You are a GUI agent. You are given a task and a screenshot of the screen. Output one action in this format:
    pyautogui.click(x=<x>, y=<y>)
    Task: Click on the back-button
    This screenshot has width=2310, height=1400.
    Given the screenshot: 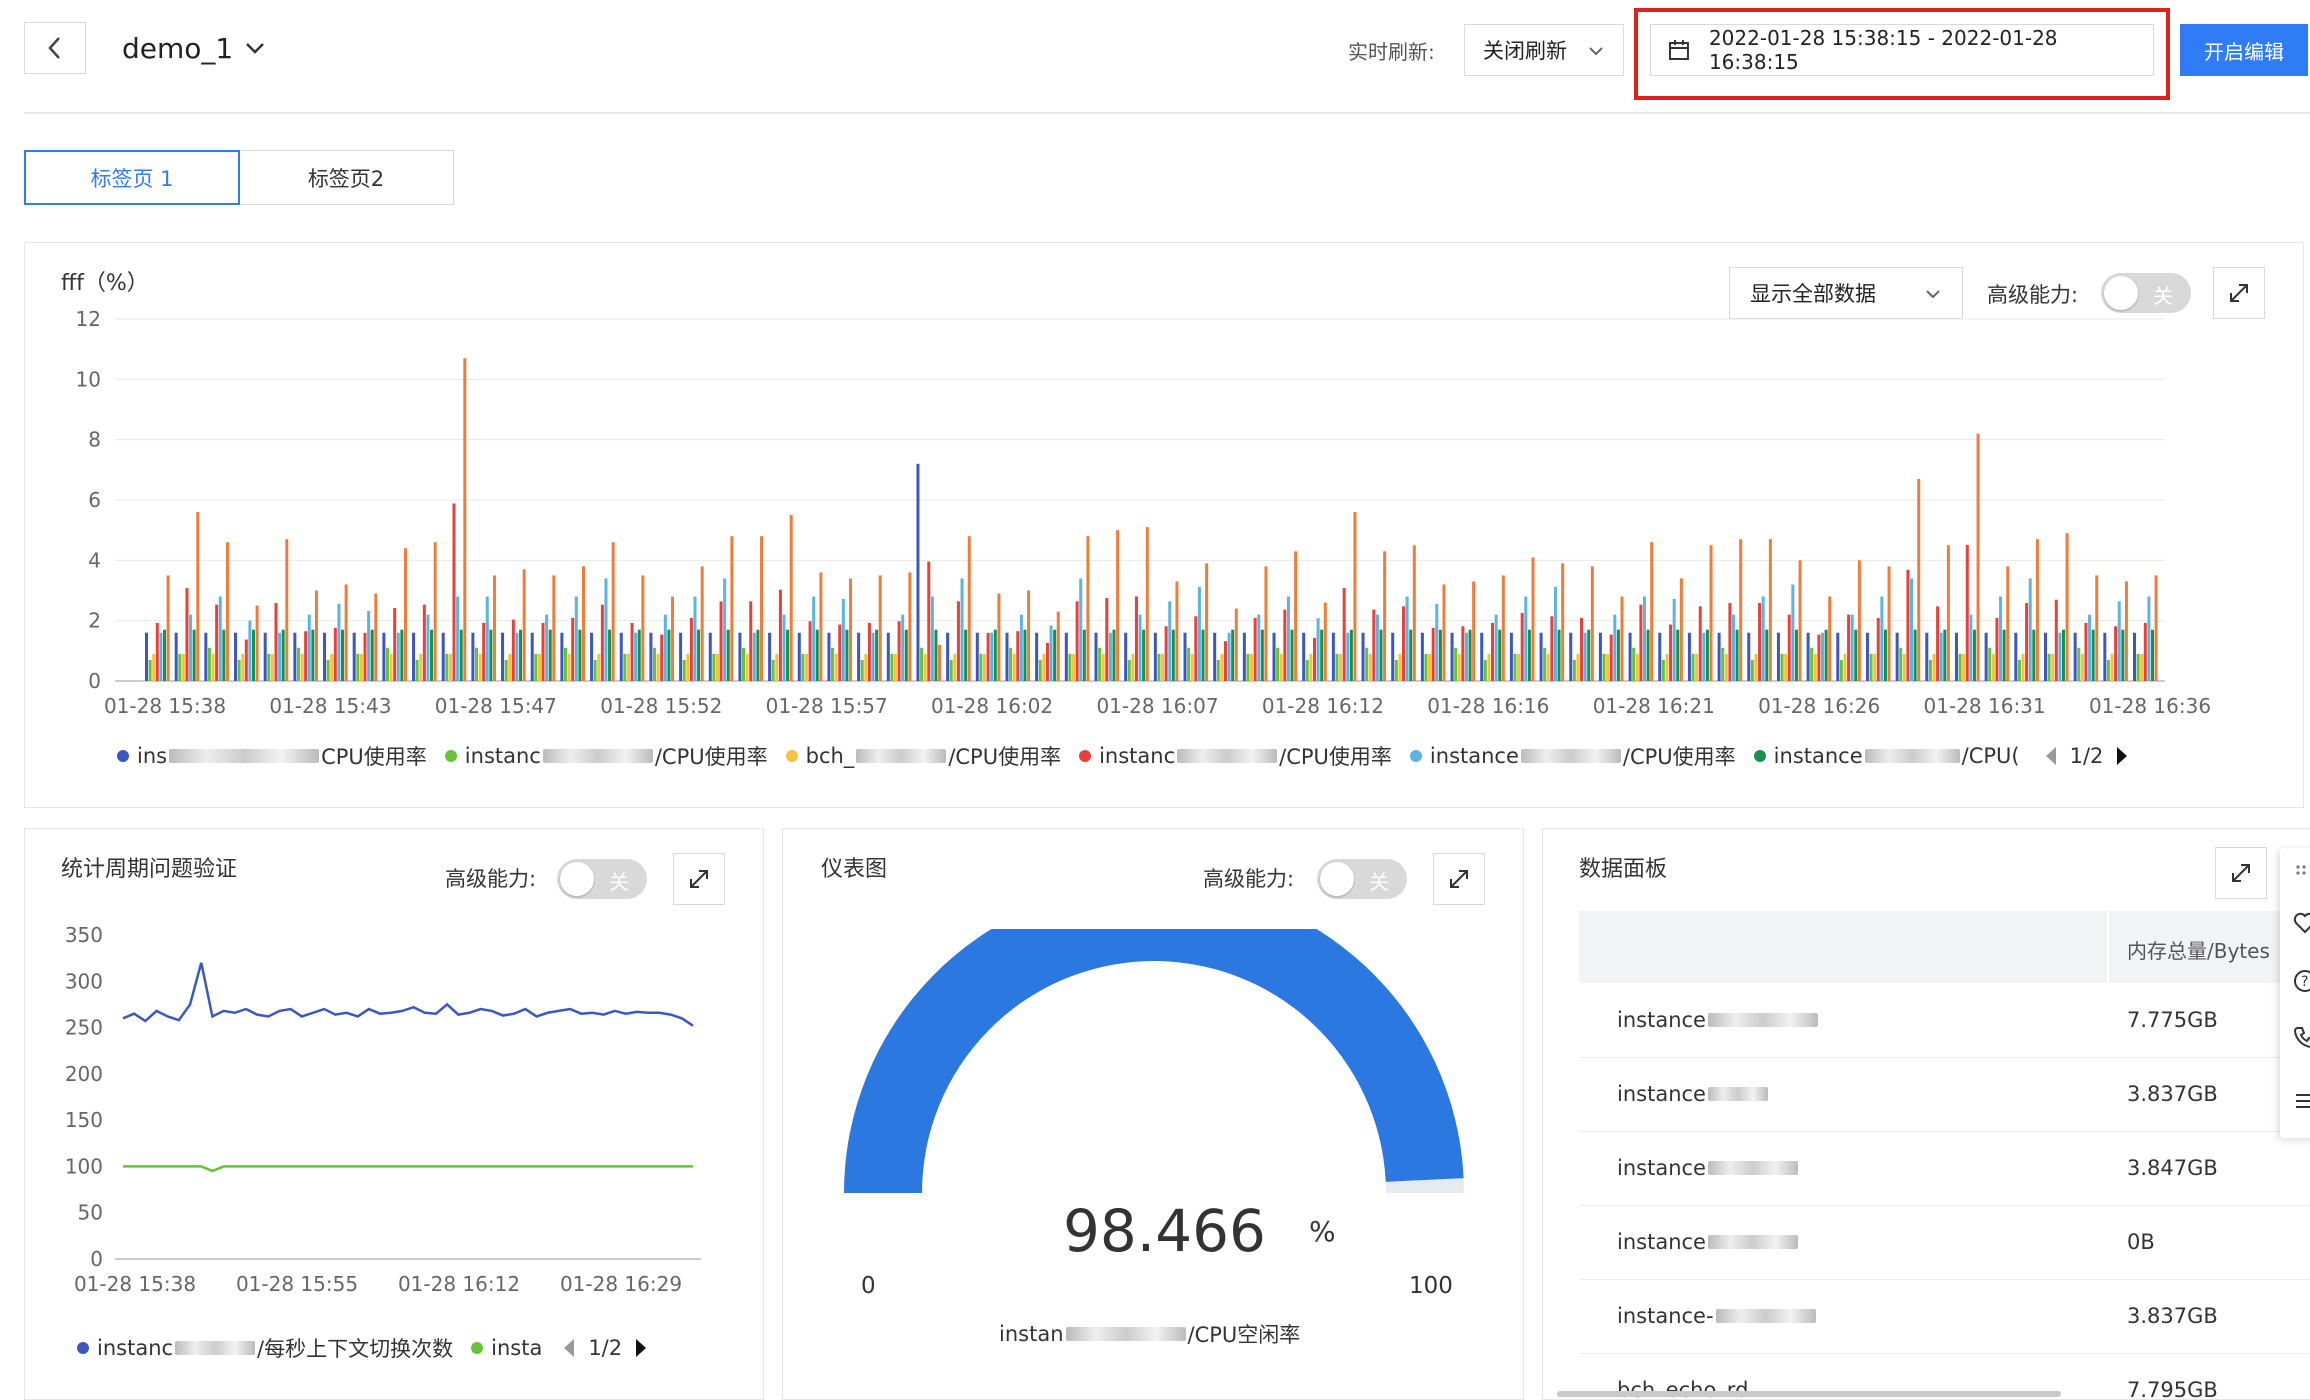 What is the action you would take?
    pyautogui.click(x=55, y=48)
    